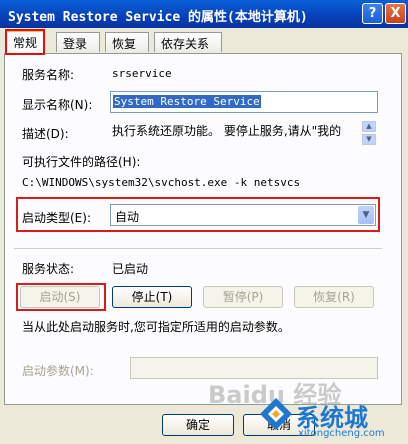 The width and height of the screenshot is (408, 444). I want to click on scroll-down-icon: ▼, so click(369, 139).